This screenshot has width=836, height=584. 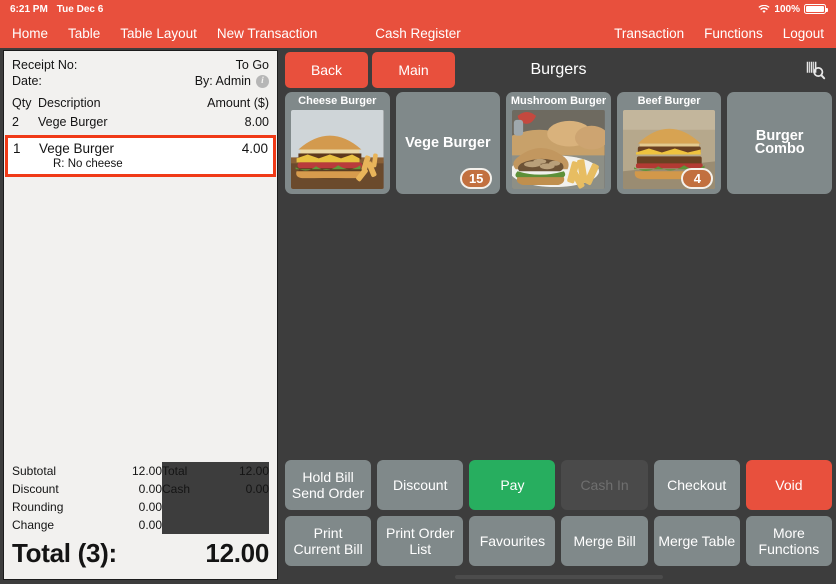 What do you see at coordinates (267, 33) in the screenshot?
I see `nav-item-new-transaction: New Transaction` at bounding box center [267, 33].